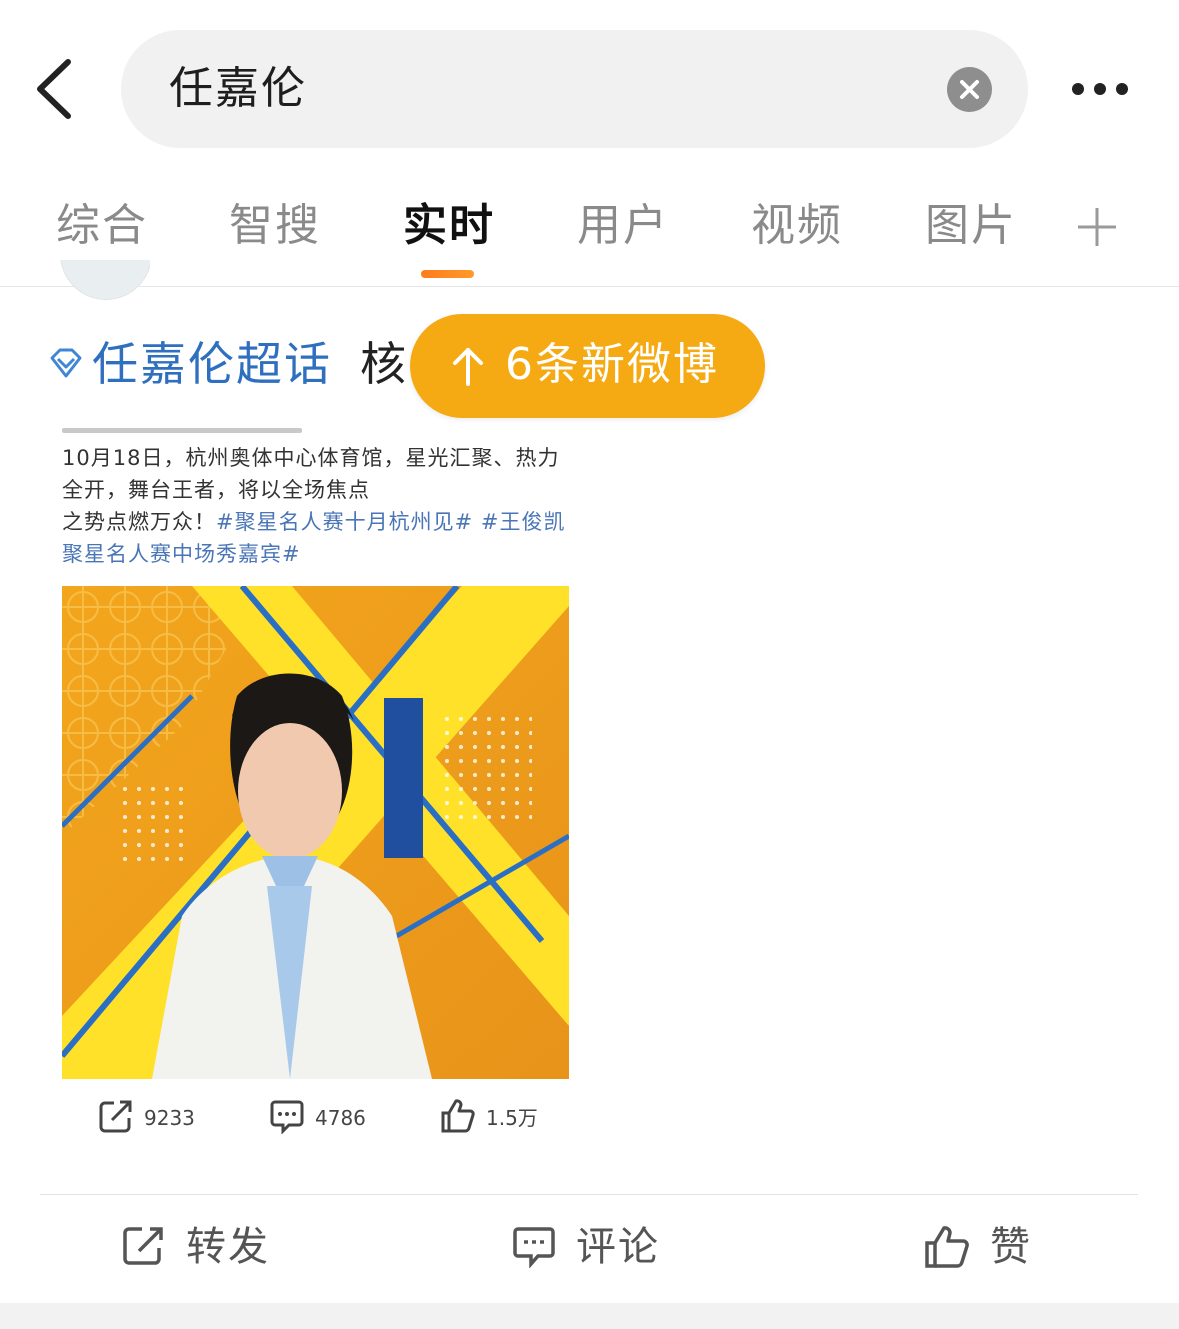 This screenshot has height=1329, width=1179. I want to click on repost-label: 转发, so click(228, 1247).